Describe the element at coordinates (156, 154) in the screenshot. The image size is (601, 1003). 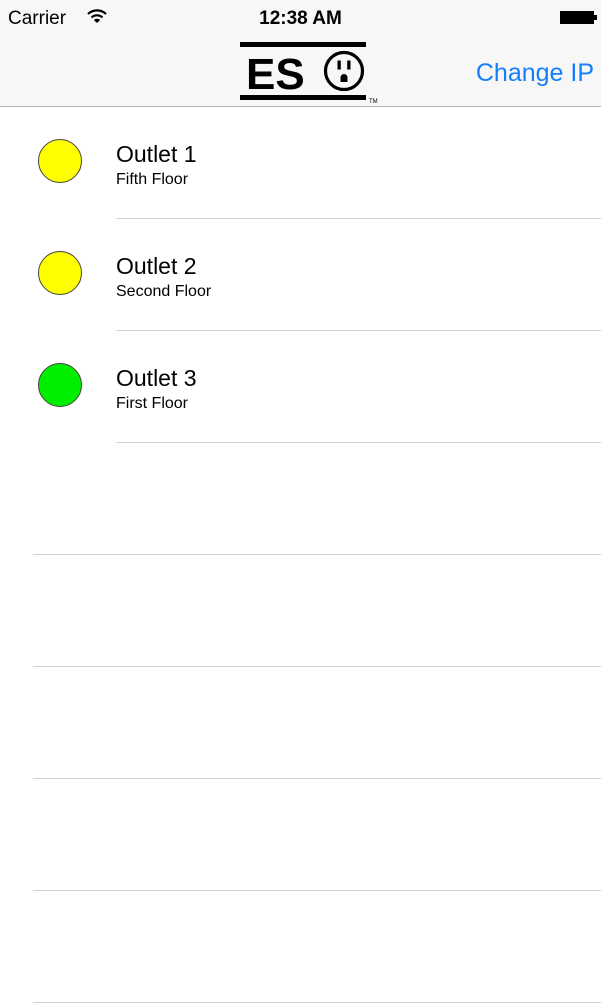
I see `outlet-title: Outlet 1` at that location.